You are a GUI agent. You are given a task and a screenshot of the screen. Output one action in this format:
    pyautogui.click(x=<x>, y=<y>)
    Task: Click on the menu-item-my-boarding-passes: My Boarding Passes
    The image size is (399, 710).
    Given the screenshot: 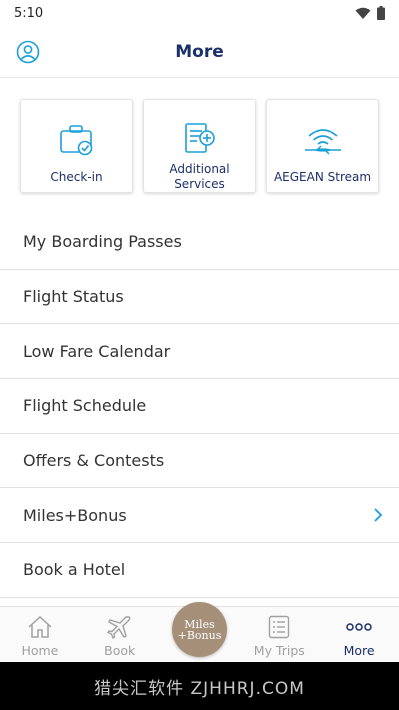 What is the action you would take?
    pyautogui.click(x=199, y=242)
    